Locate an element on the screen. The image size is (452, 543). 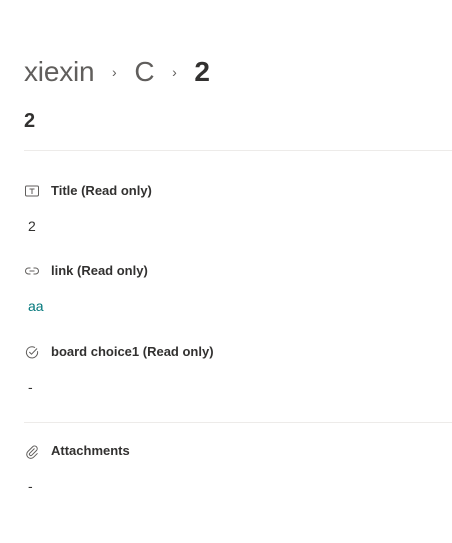
attachments-divider is located at coordinates (238, 422).